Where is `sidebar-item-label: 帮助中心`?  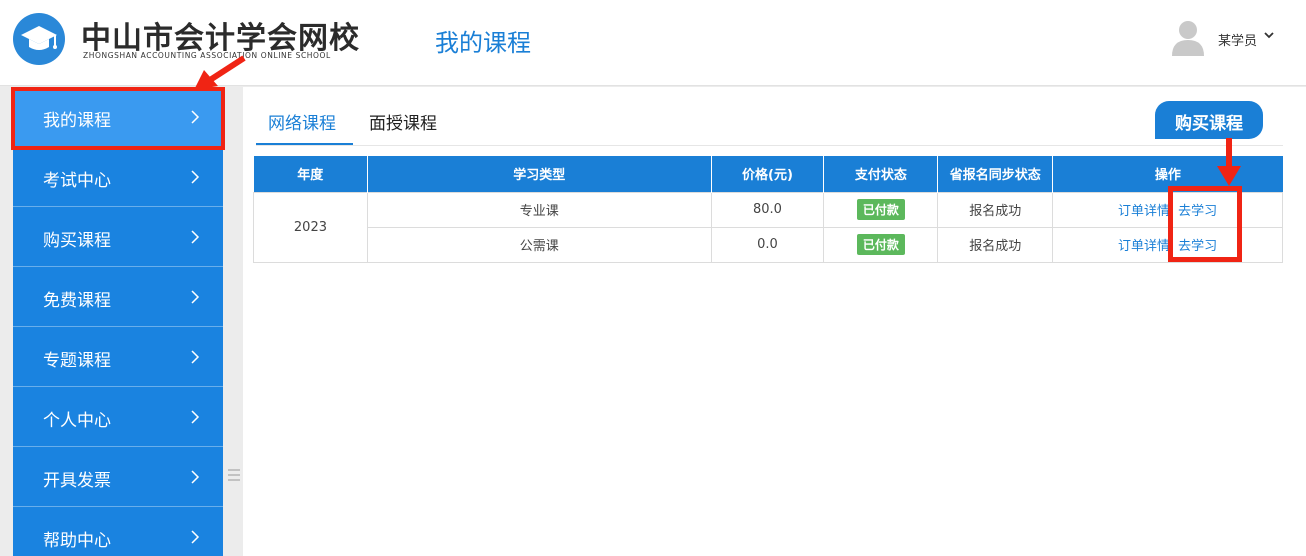
sidebar-item-label: 帮助中心 is located at coordinates (77, 541).